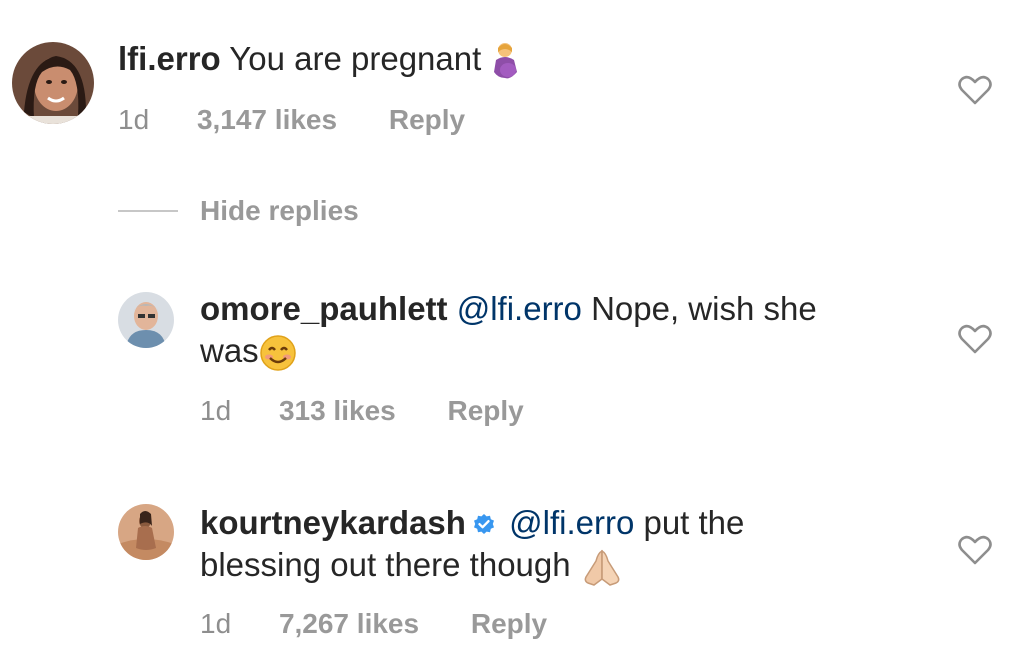 Image resolution: width=1023 pixels, height=649 pixels. What do you see at coordinates (229, 350) in the screenshot?
I see `comment-body-line2: was` at bounding box center [229, 350].